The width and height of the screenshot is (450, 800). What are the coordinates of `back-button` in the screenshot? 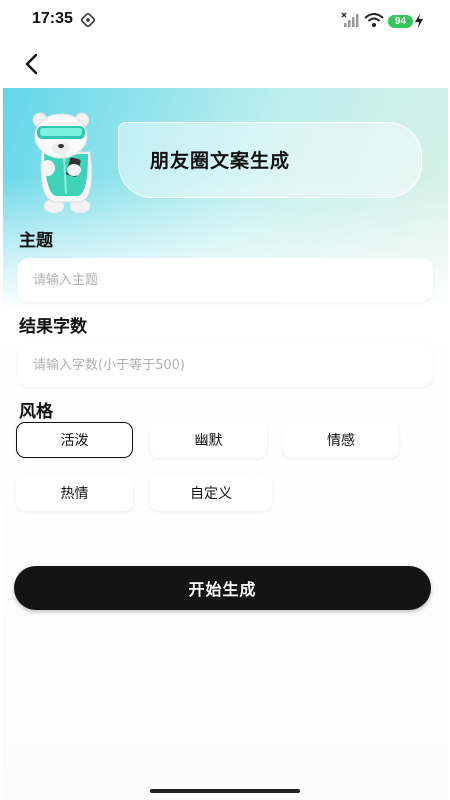 It's located at (32, 64).